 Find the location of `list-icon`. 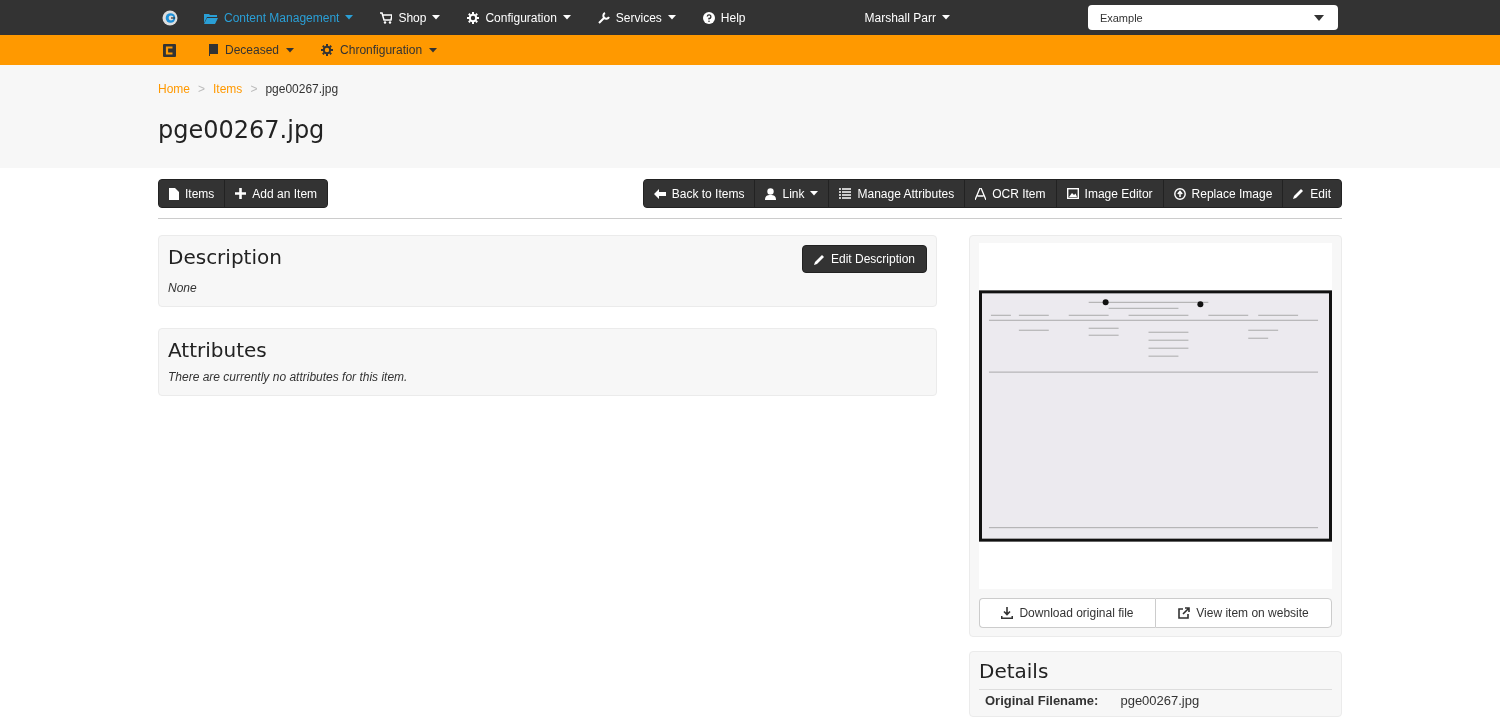

list-icon is located at coordinates (845, 193).